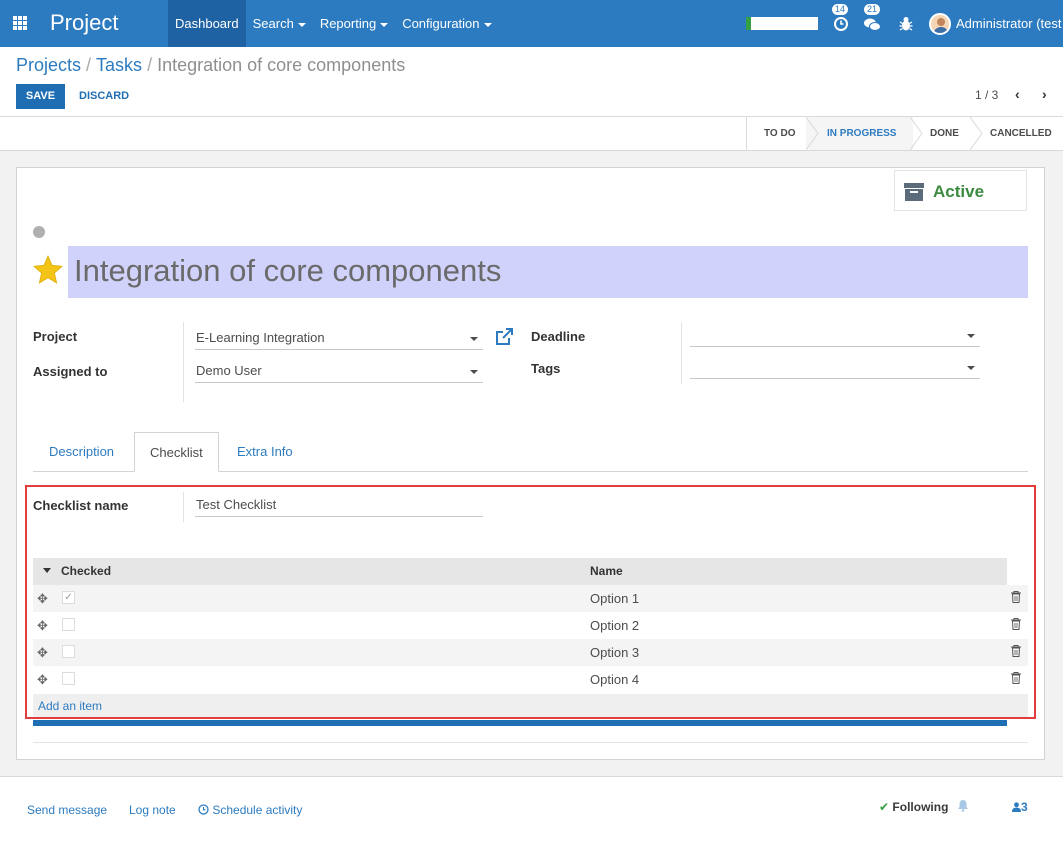 The height and width of the screenshot is (843, 1063). Describe the element at coordinates (39, 232) in the screenshot. I see `kanban-state-icon` at that location.